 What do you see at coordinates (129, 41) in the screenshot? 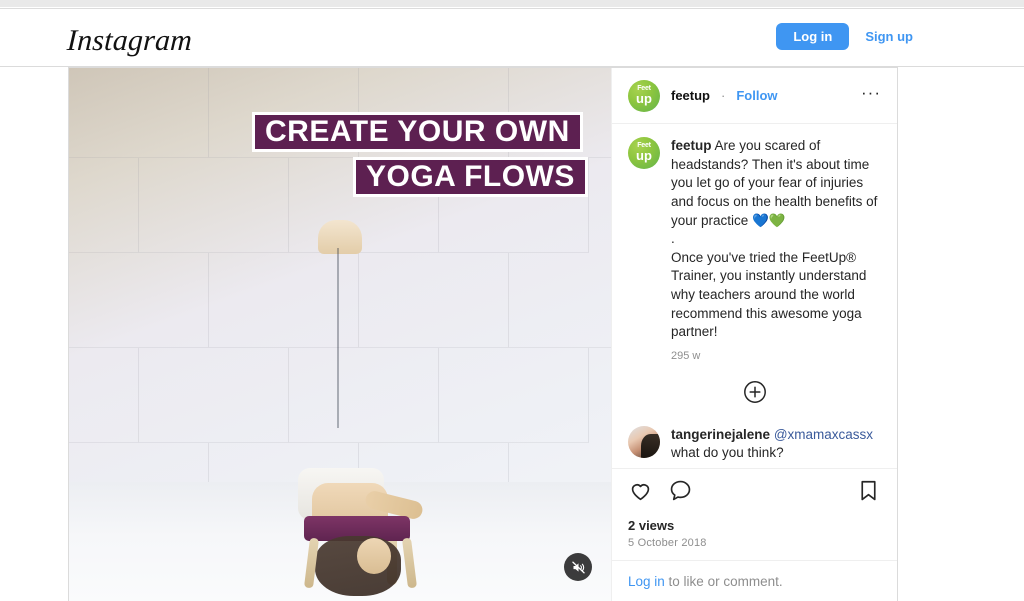
I see `instagram-logo: Instagram` at bounding box center [129, 41].